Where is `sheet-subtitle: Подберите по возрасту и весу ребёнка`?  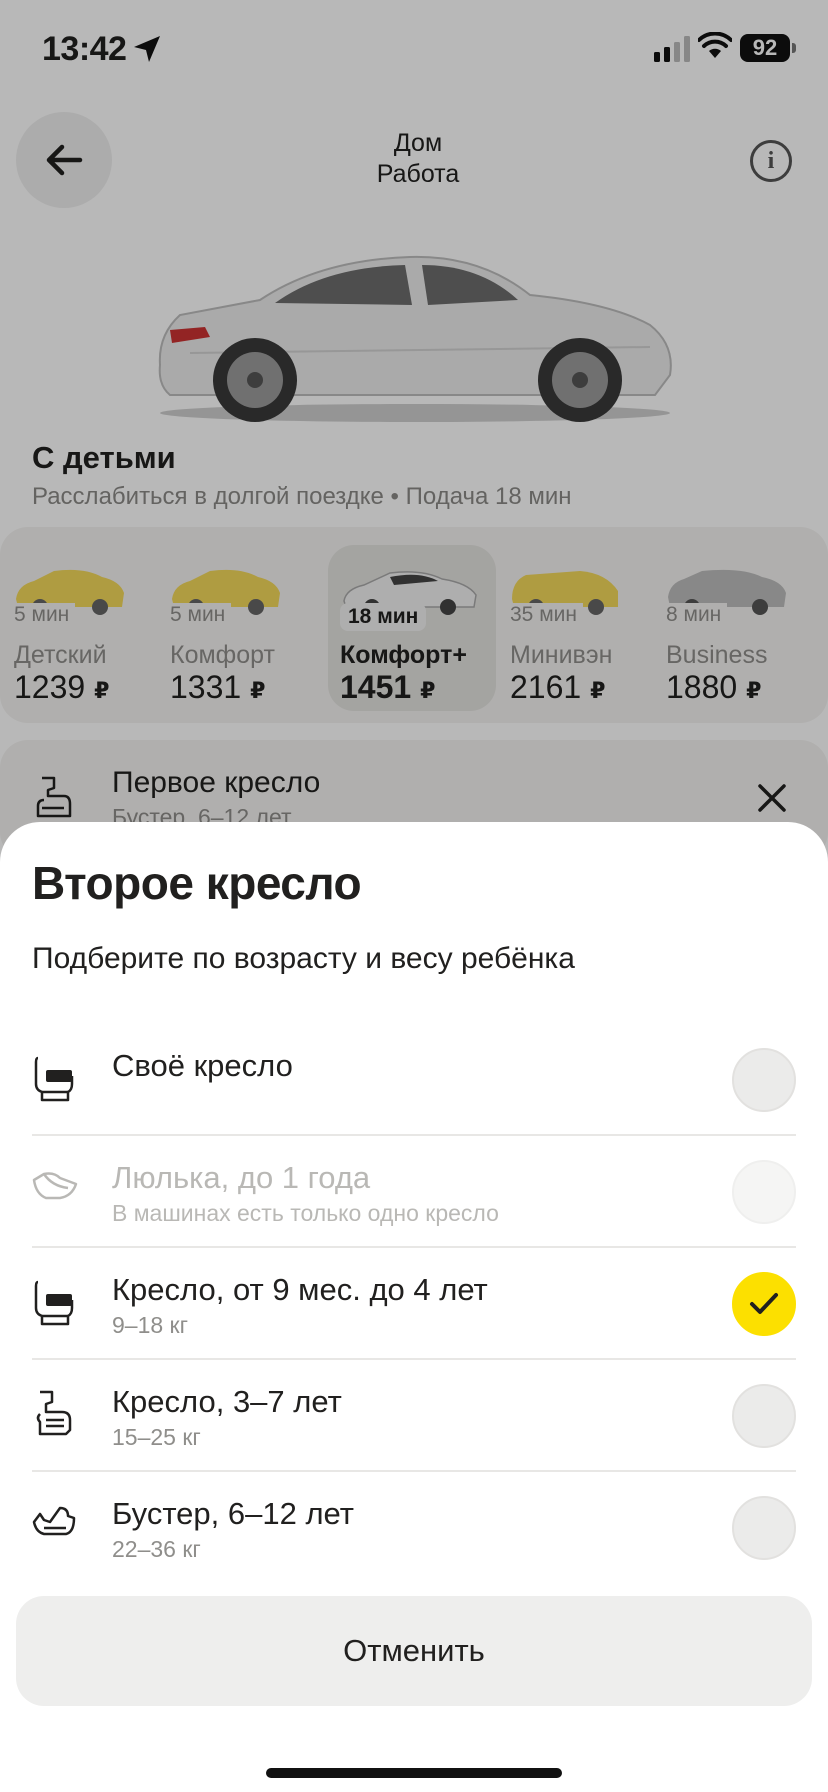 sheet-subtitle: Подберите по возрасту и весу ребёнка is located at coordinates (303, 958).